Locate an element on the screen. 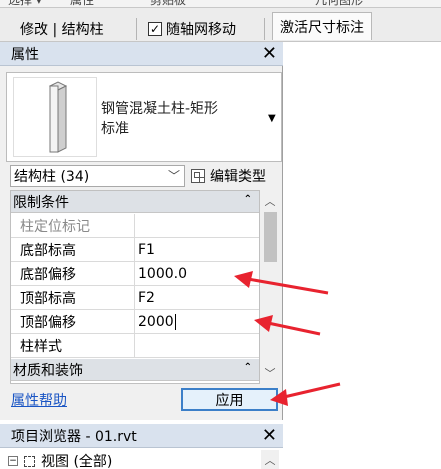  top-offset-input: 2000 is located at coordinates (197, 321).